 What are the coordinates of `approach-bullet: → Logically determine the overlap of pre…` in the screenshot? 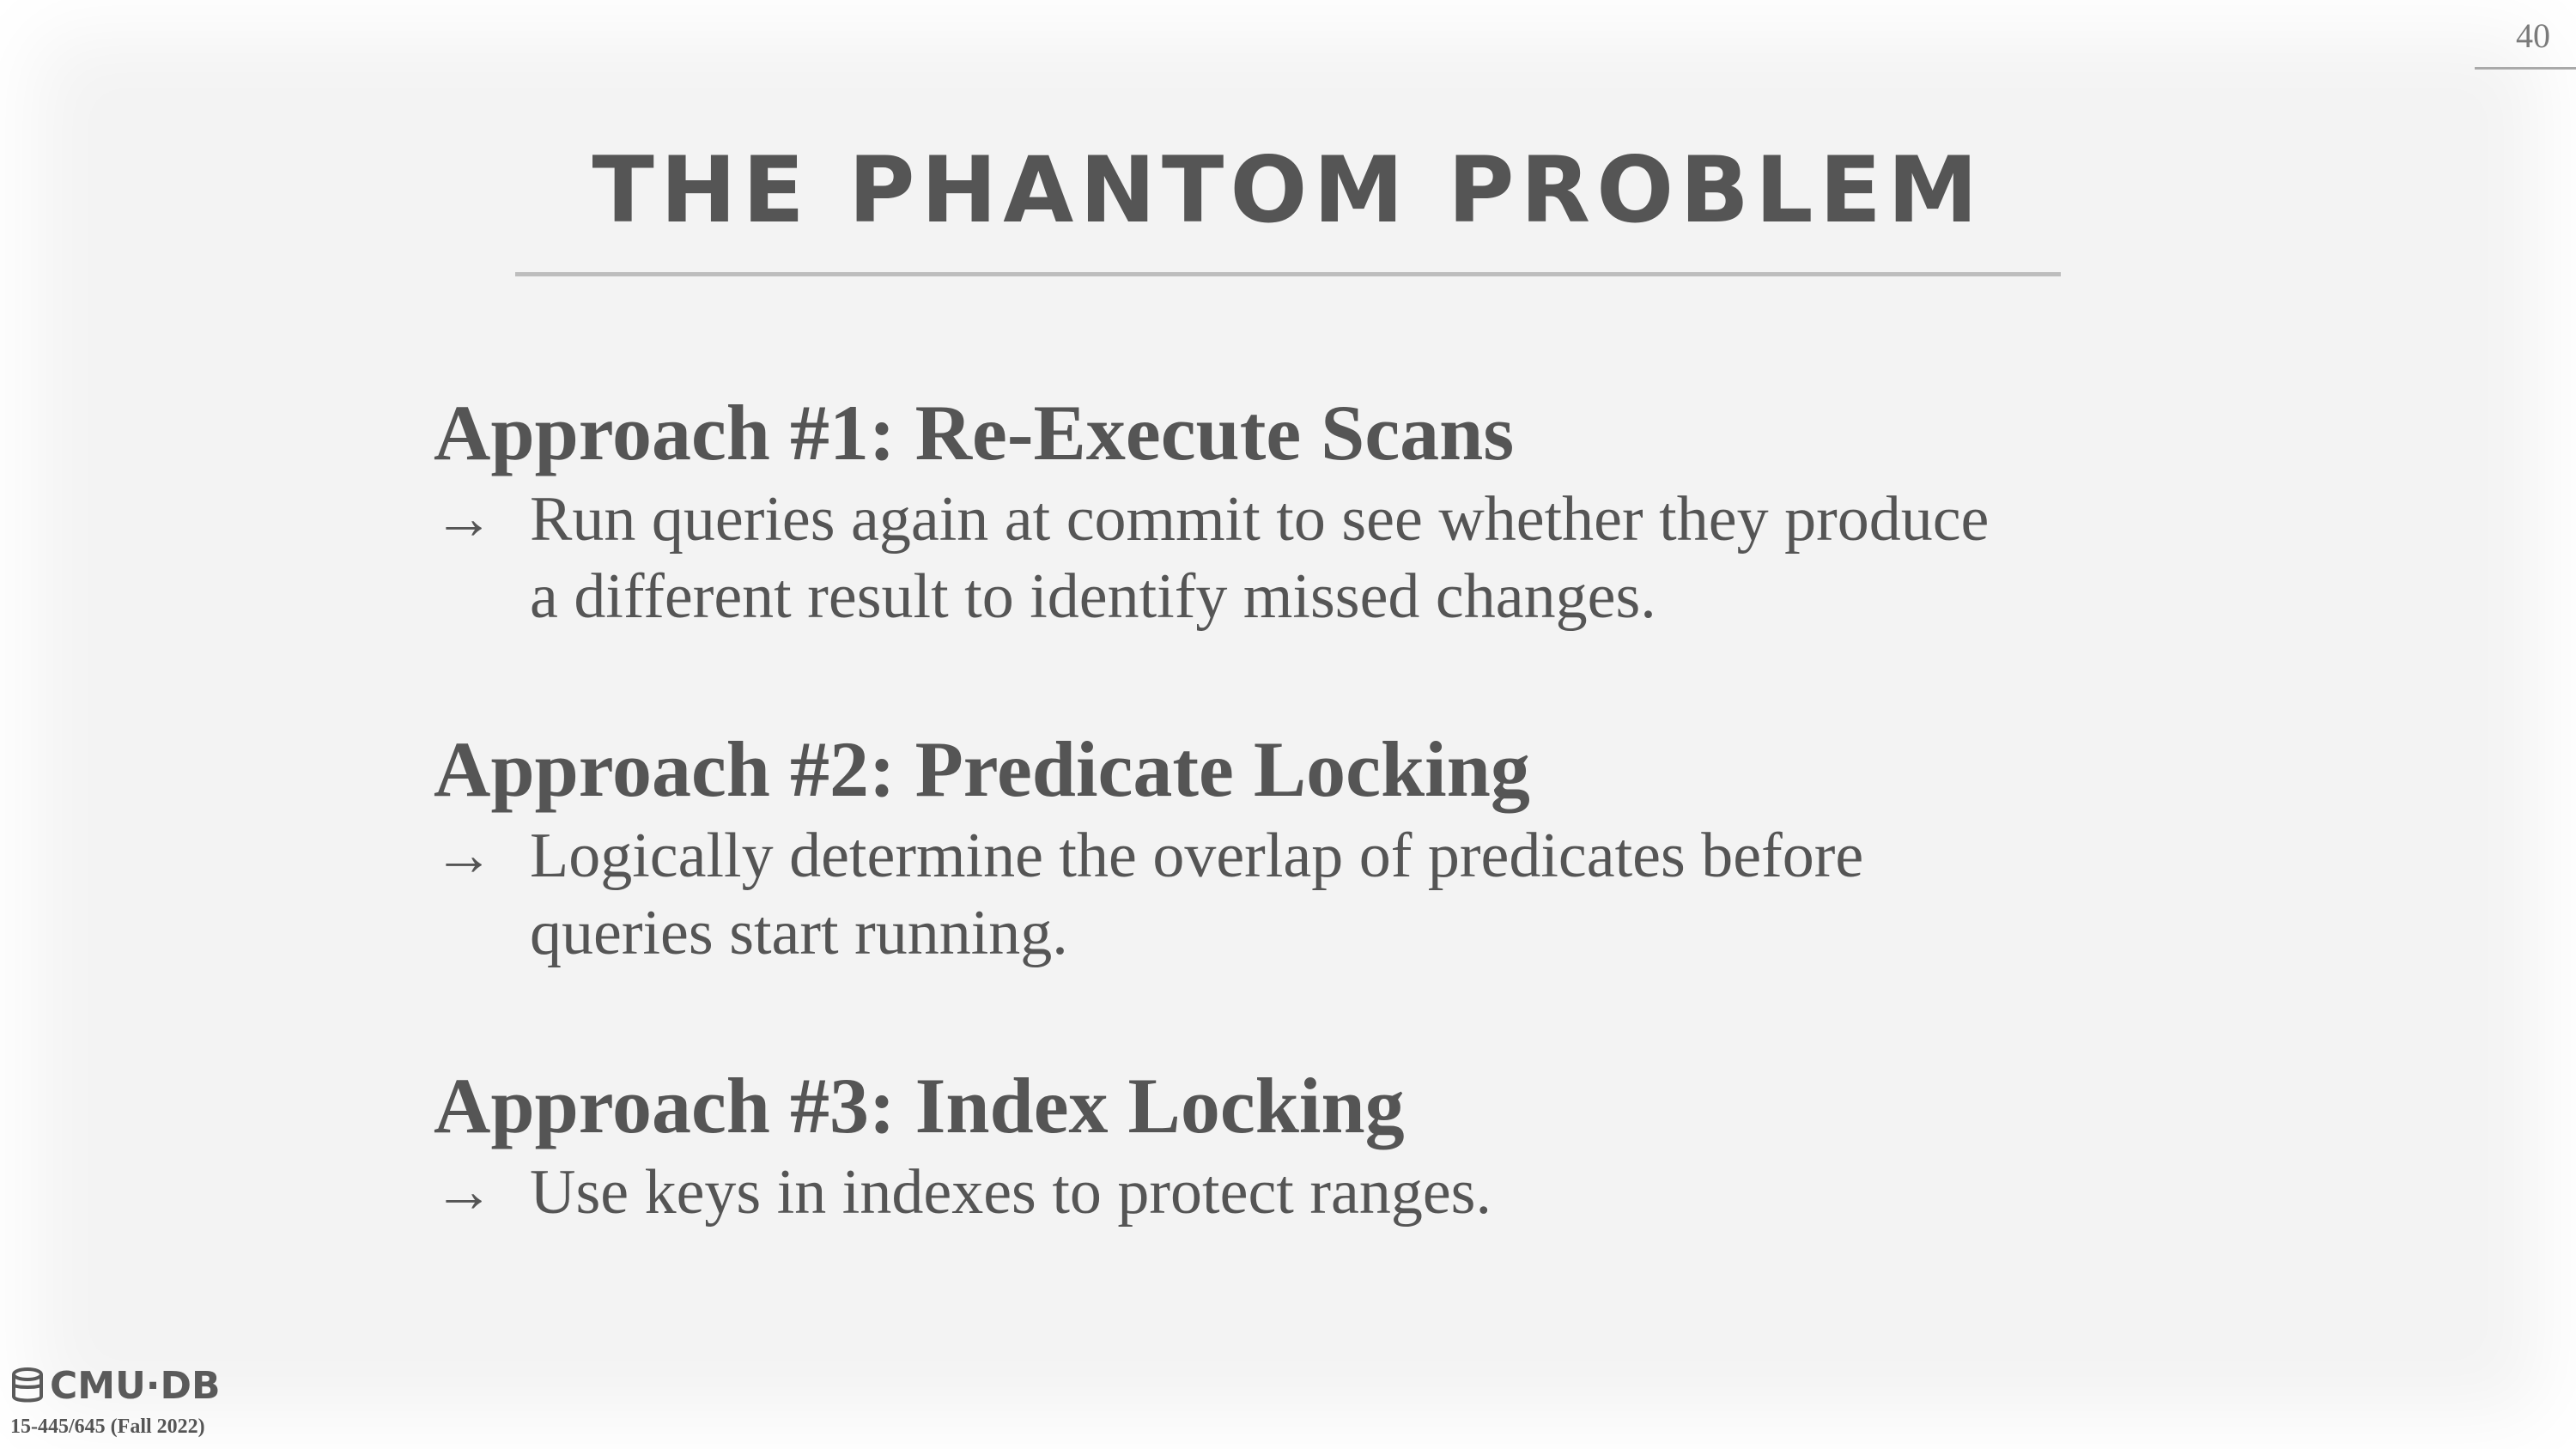 It's located at (1400, 895).